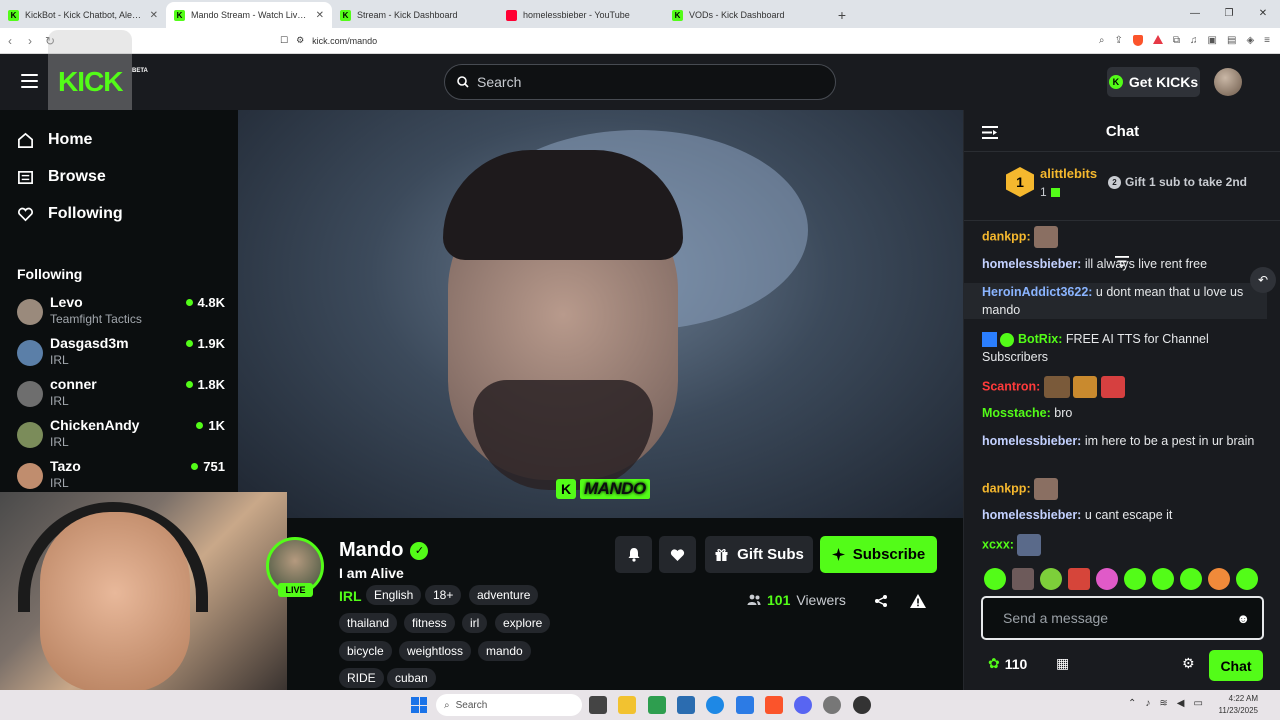  I want to click on restore-icon: ❐, so click(1229, 13).